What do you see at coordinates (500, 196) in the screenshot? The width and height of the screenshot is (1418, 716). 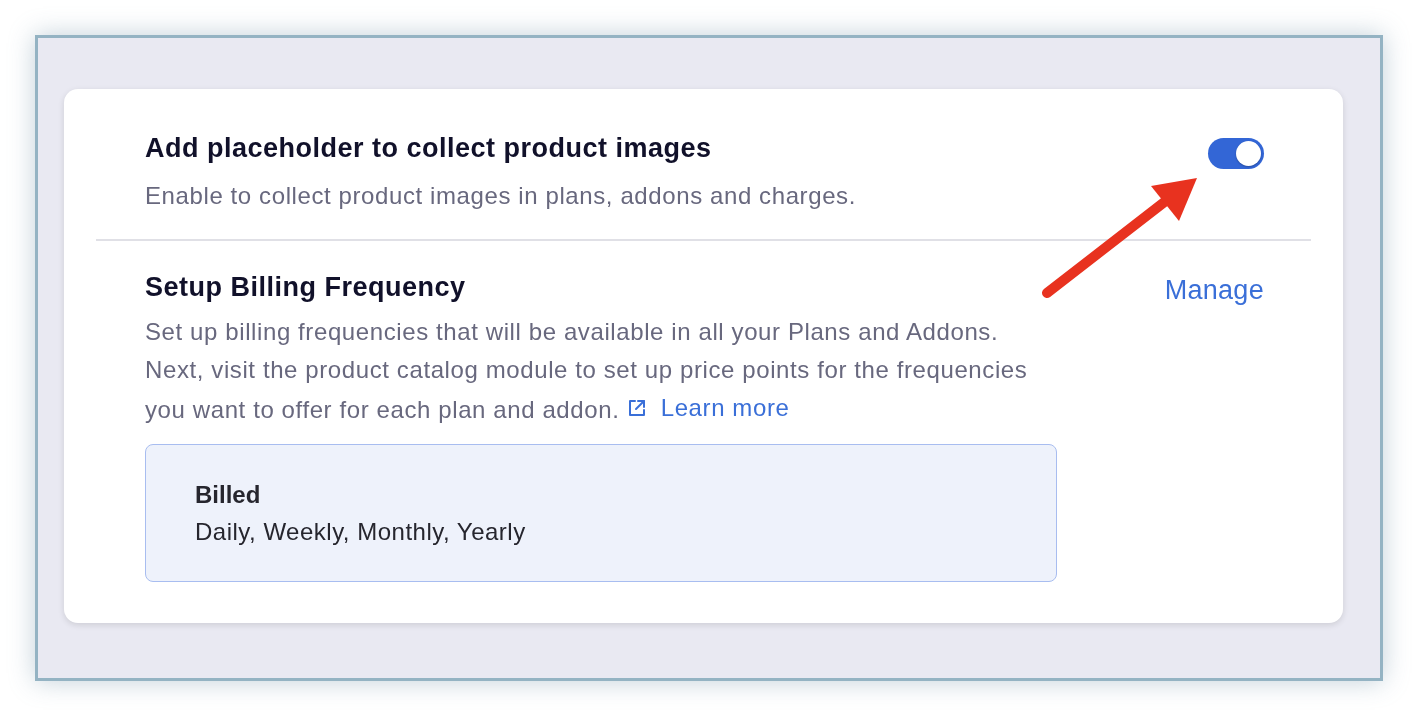 I see `setting-description: Enable to collect product images in plans, addons and charges.` at bounding box center [500, 196].